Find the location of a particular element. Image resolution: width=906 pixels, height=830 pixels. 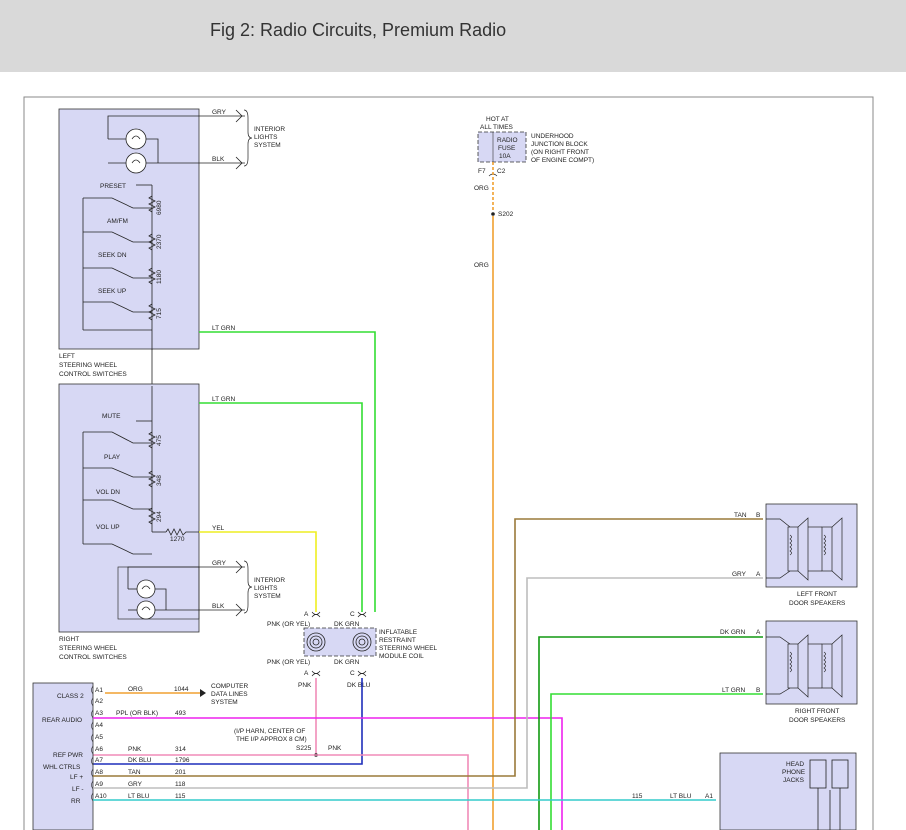

fuse-name-2: FUSE is located at coordinates (507, 148).